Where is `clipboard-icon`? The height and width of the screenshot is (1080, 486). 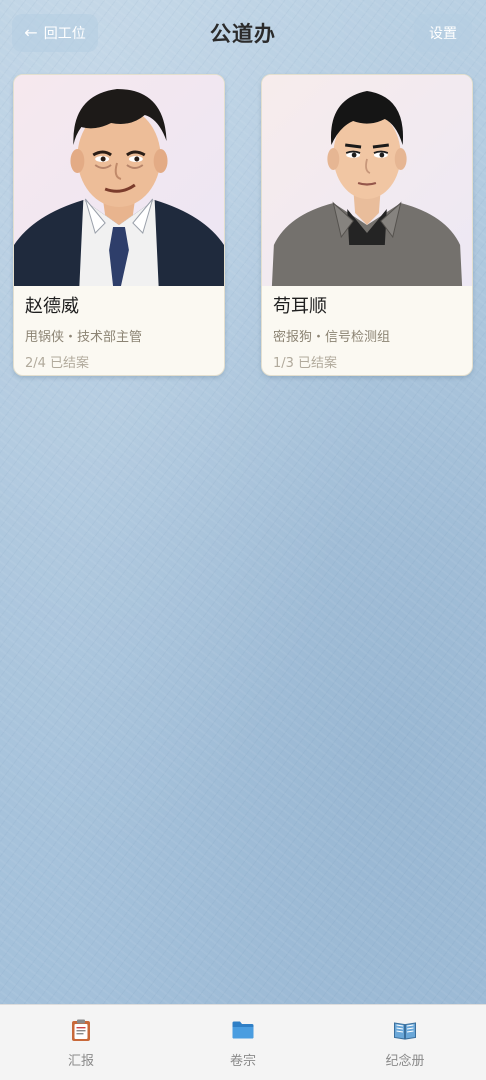 clipboard-icon is located at coordinates (81, 1030).